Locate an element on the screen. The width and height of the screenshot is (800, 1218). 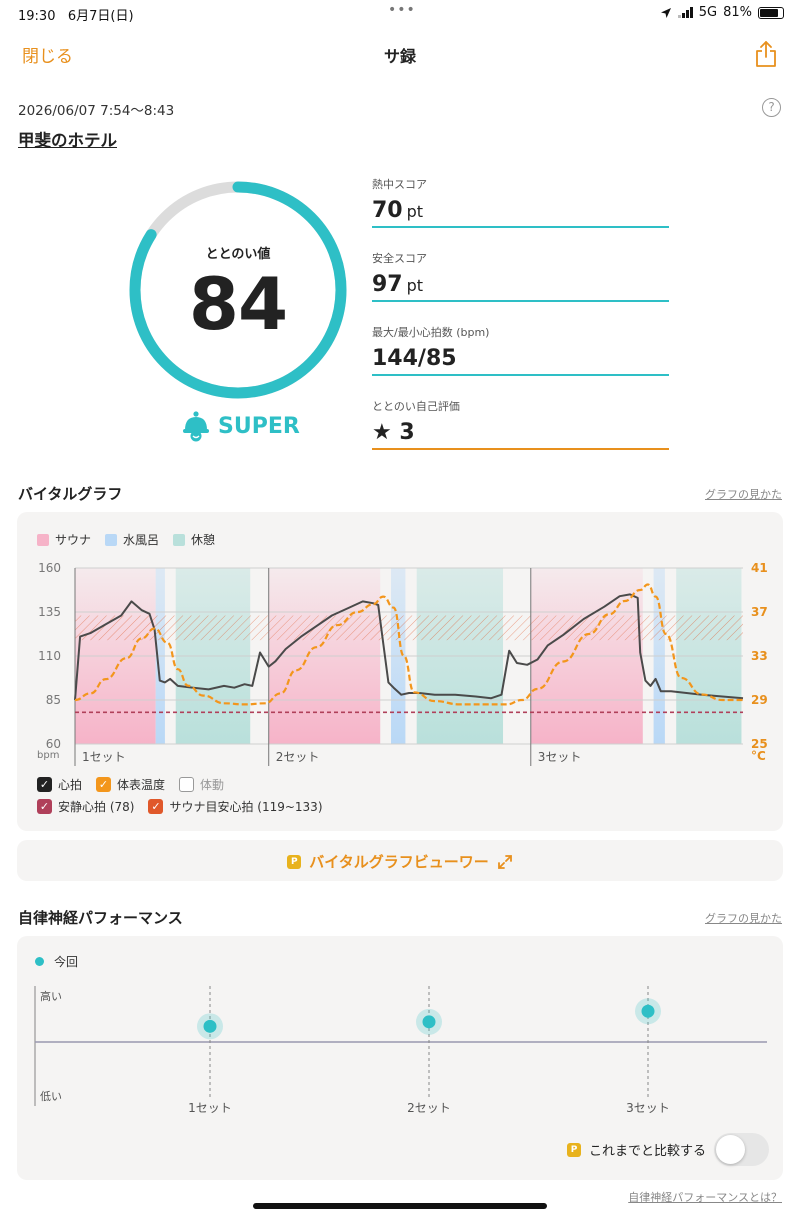
vital-graph-viewer-button: P バイタルグラフビューワー is located at coordinates (400, 860).